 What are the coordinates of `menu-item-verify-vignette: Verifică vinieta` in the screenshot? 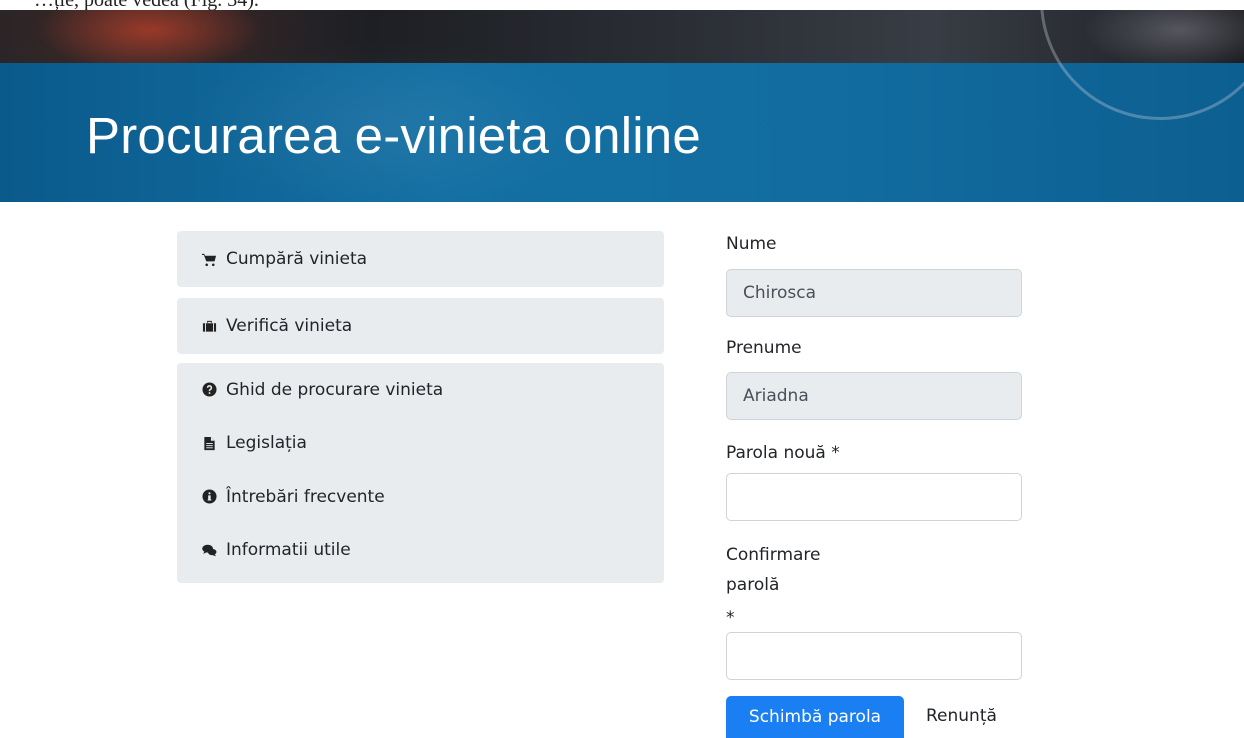 It's located at (420, 326).